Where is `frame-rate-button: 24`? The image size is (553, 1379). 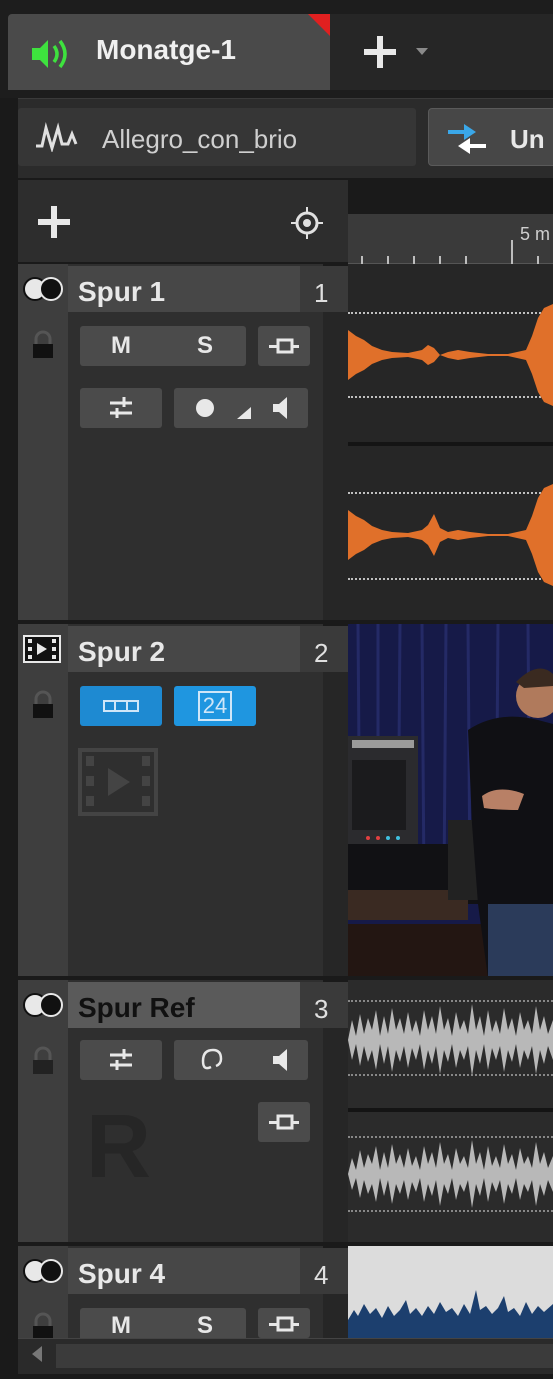
frame-rate-button: 24 is located at coordinates (215, 706).